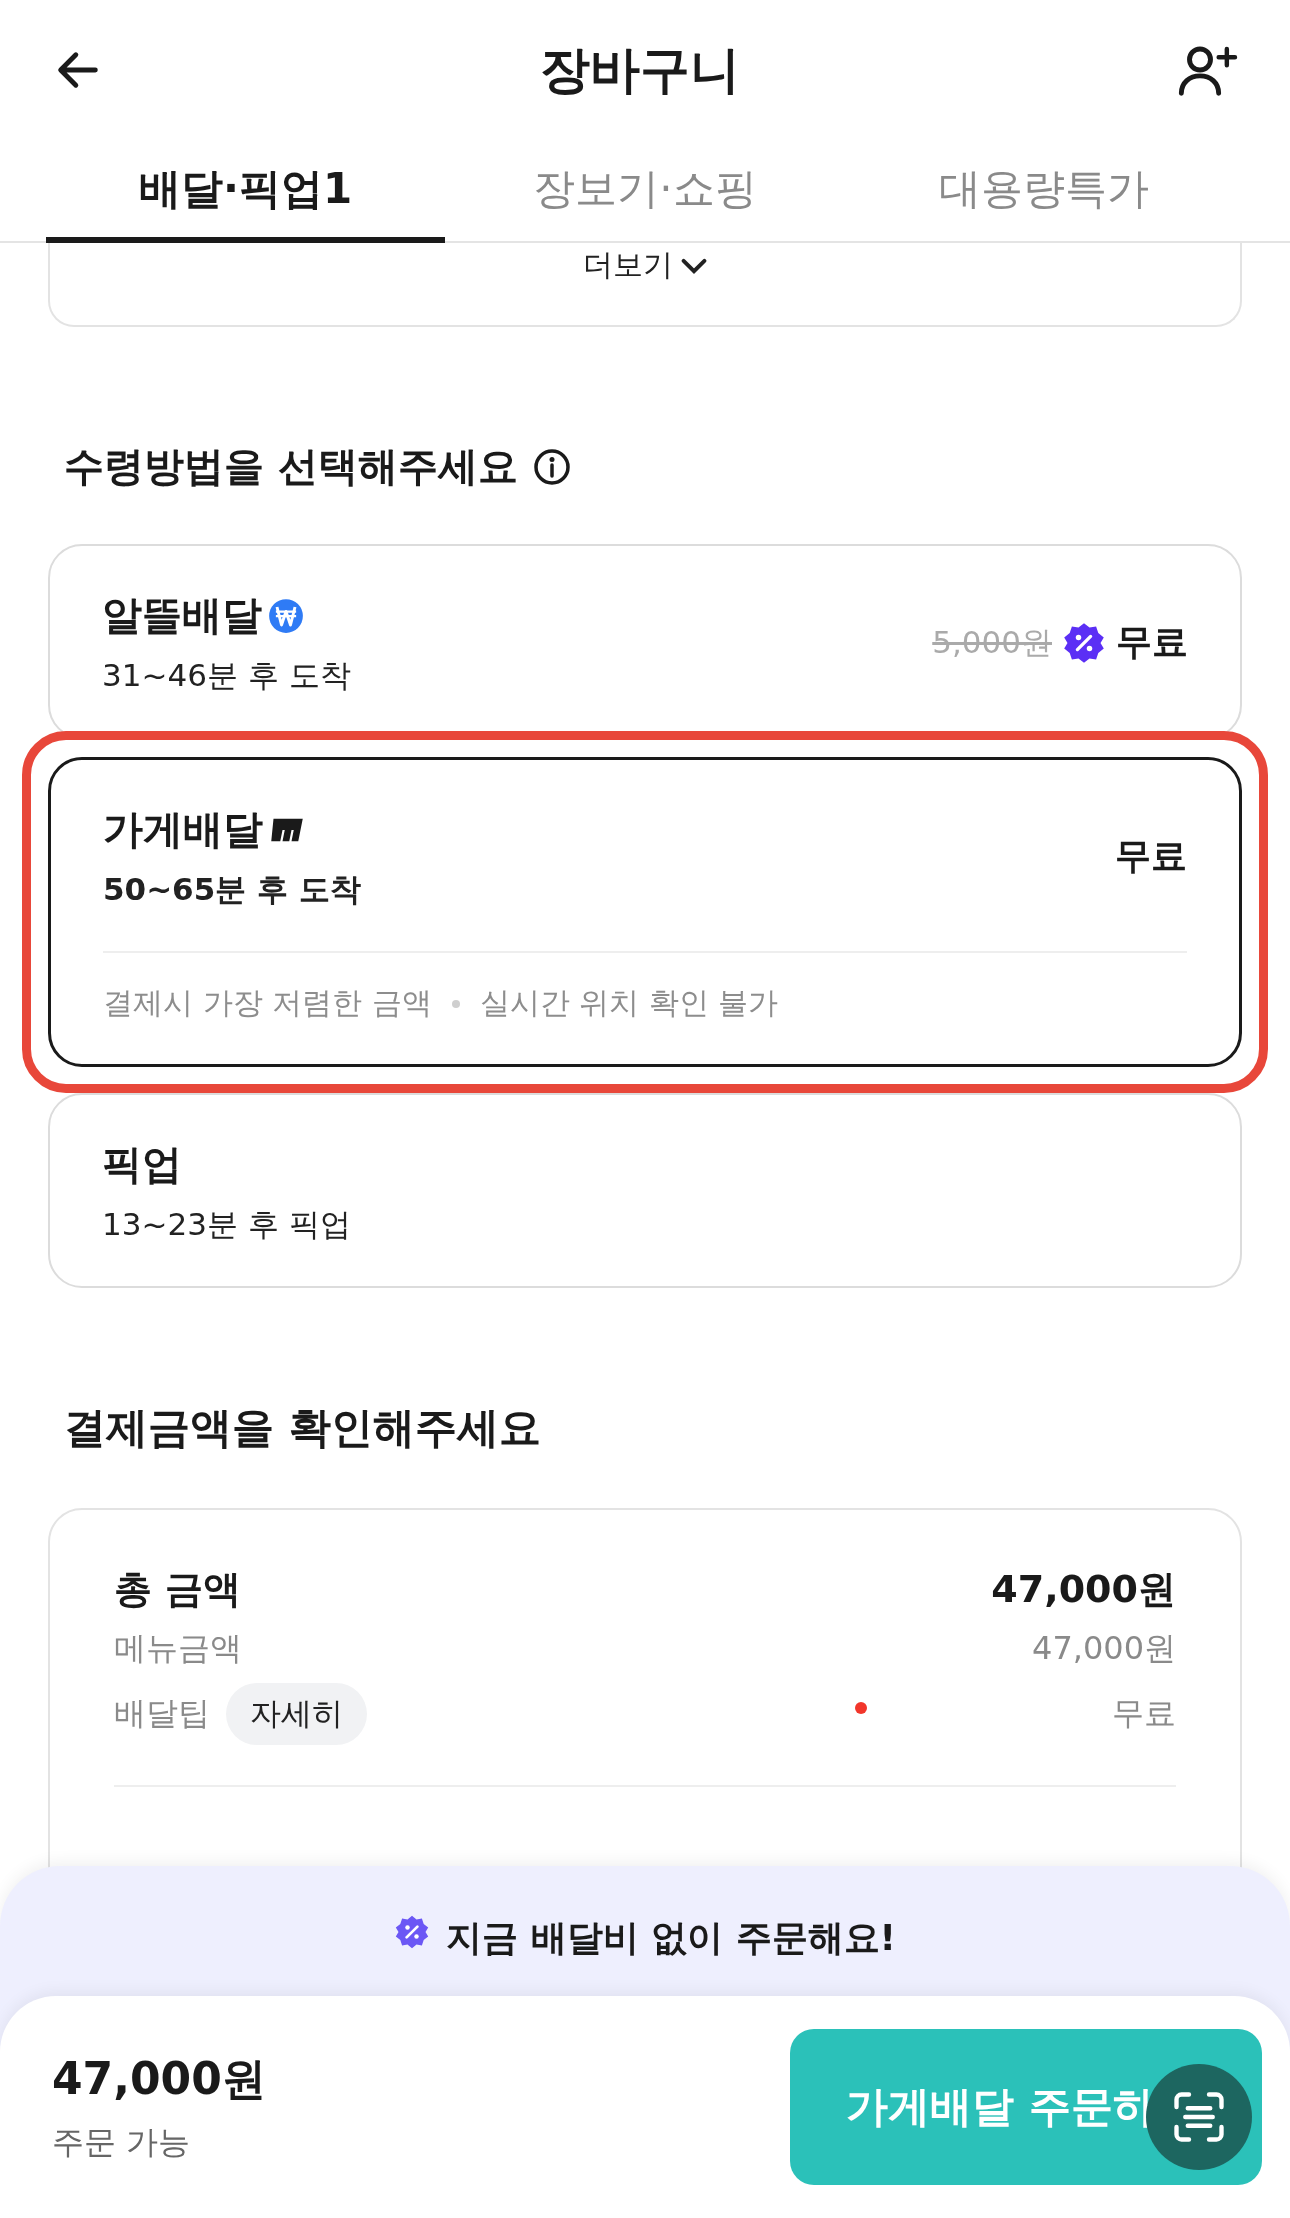 Image resolution: width=1290 pixels, height=2218 pixels. Describe the element at coordinates (992, 642) in the screenshot. I see `original-price: 5,000원` at that location.